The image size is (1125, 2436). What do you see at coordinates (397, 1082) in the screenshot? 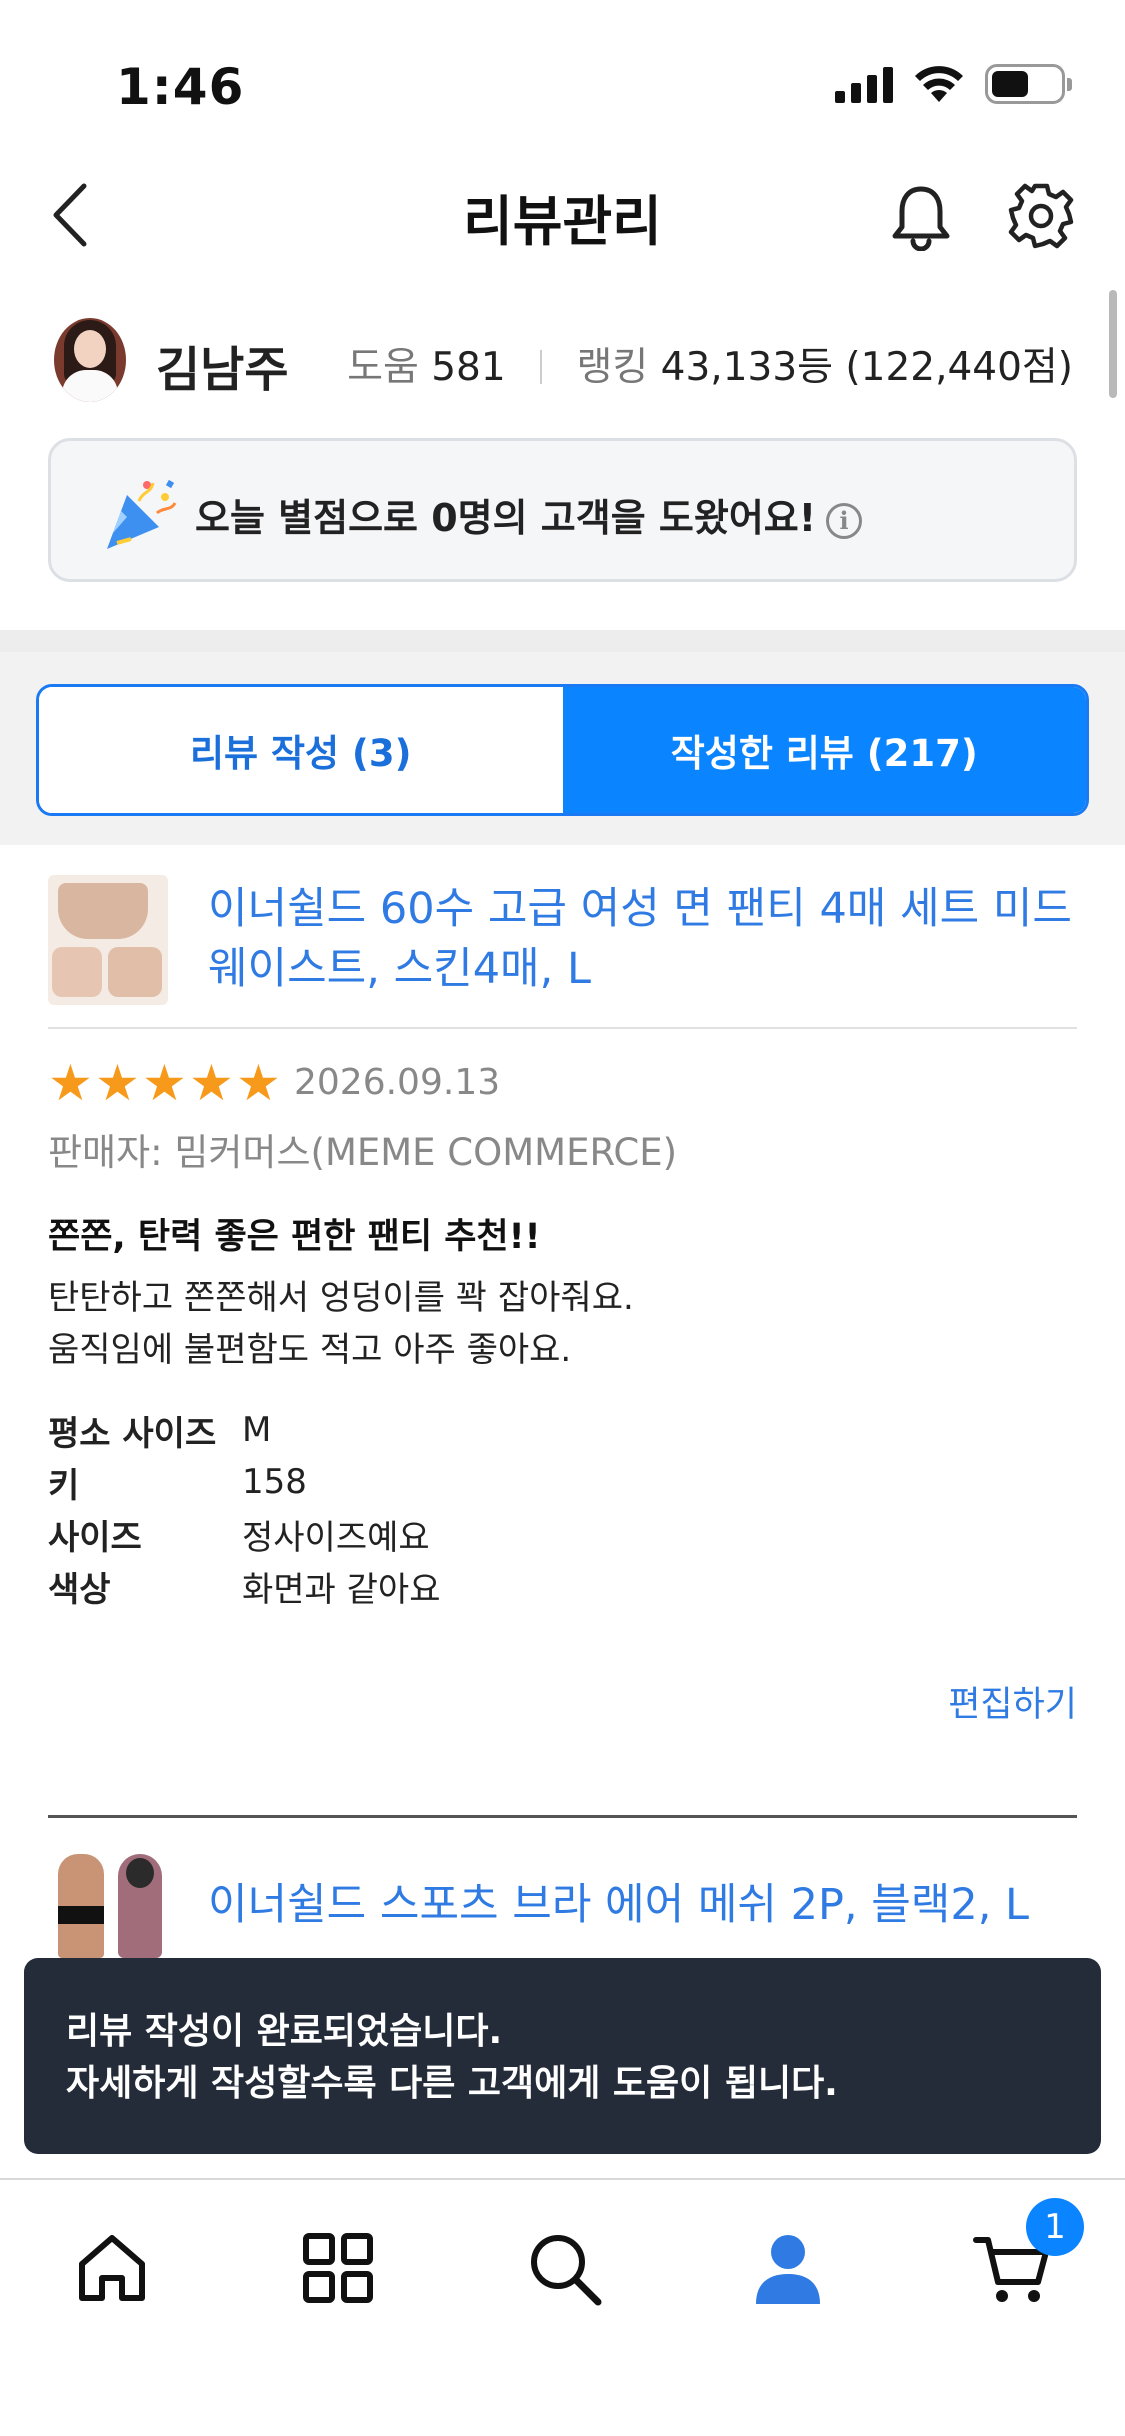
I see `review-date: 2026.09.13` at bounding box center [397, 1082].